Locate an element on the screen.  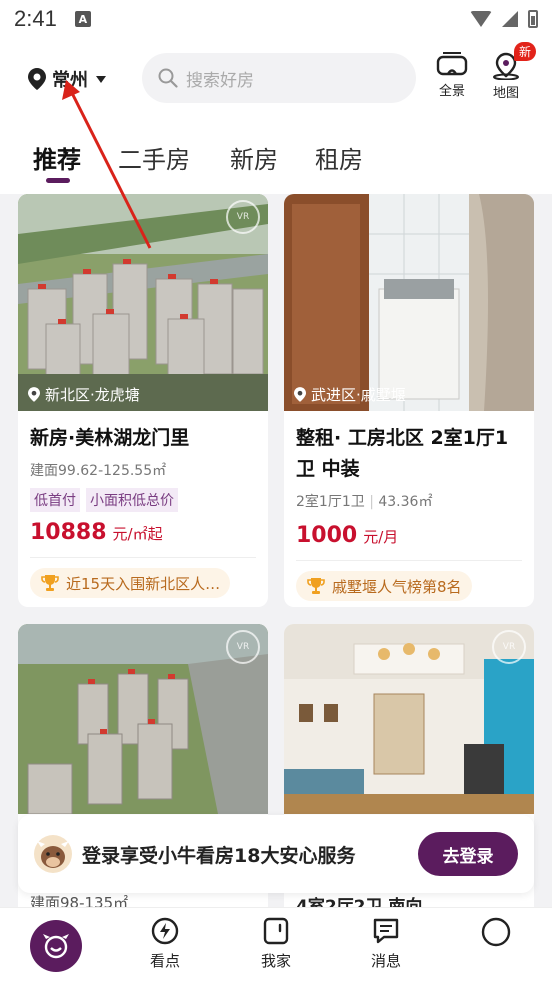
search-input: 搜索好房 is located at coordinates (279, 78).